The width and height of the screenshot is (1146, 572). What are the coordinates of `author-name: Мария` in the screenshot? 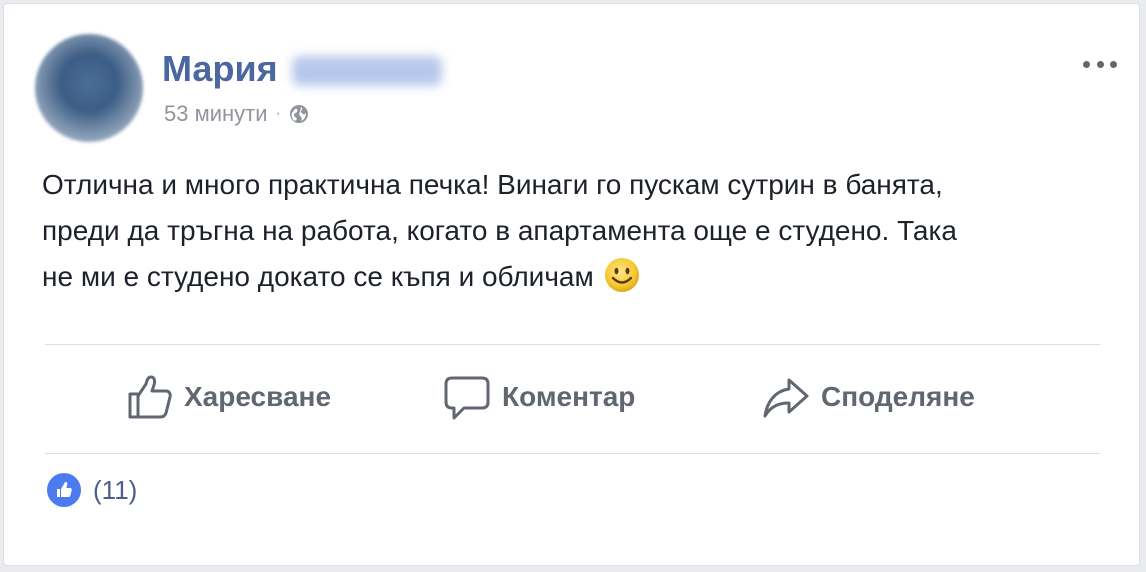 It's located at (302, 69).